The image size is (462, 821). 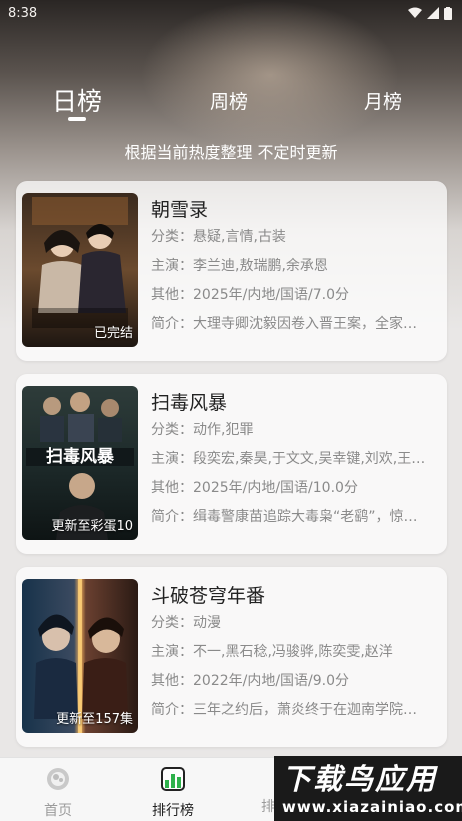 I want to click on item-title: 朝雪录, so click(x=296, y=209).